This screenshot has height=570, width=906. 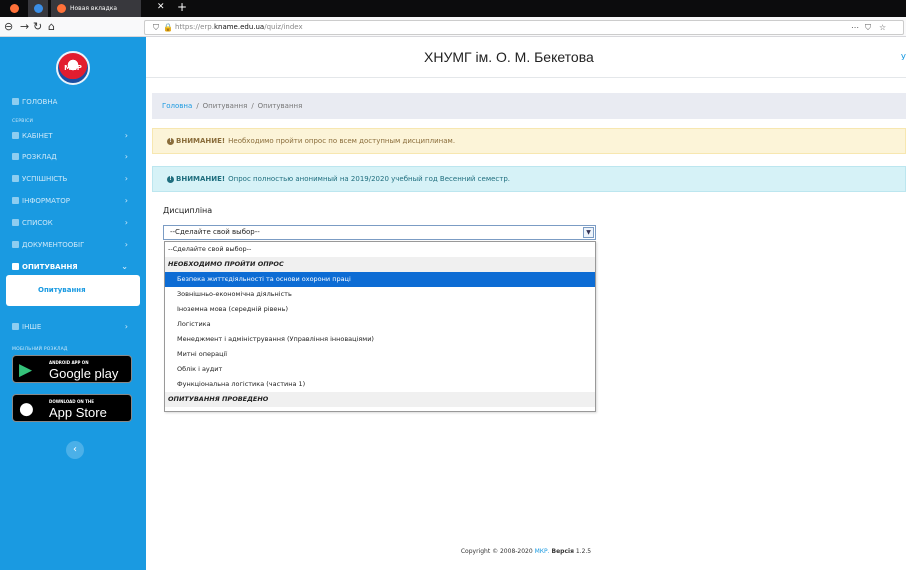 I want to click on home-icon: ⌂, so click(x=51, y=27).